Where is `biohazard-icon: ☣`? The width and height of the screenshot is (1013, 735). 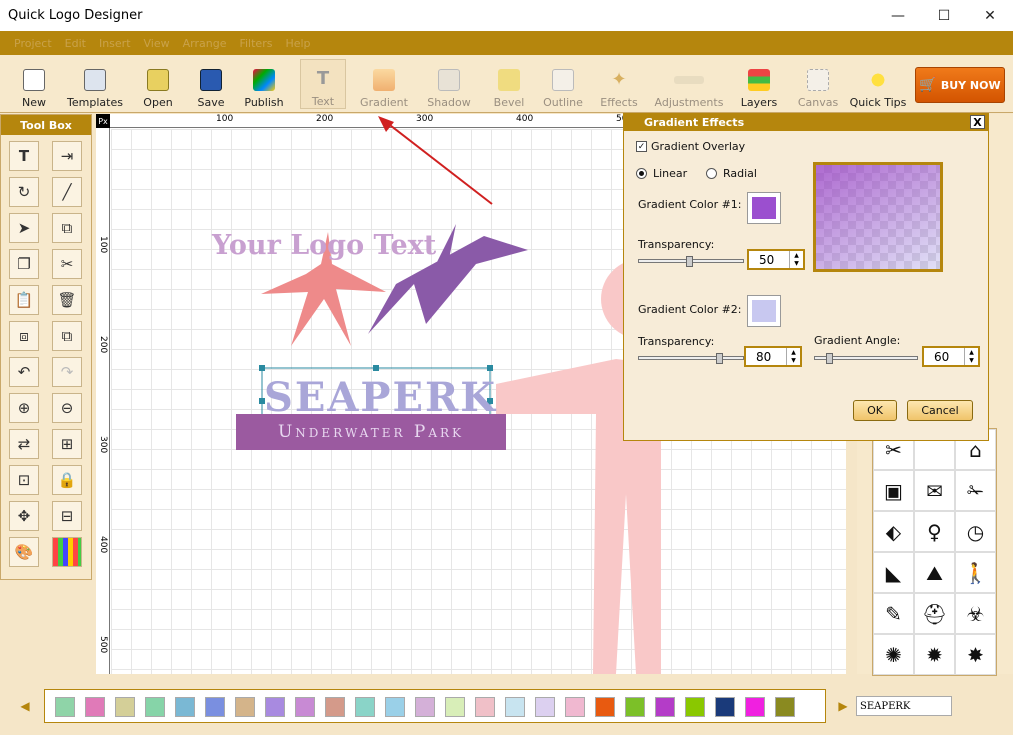 biohazard-icon: ☣ is located at coordinates (975, 613).